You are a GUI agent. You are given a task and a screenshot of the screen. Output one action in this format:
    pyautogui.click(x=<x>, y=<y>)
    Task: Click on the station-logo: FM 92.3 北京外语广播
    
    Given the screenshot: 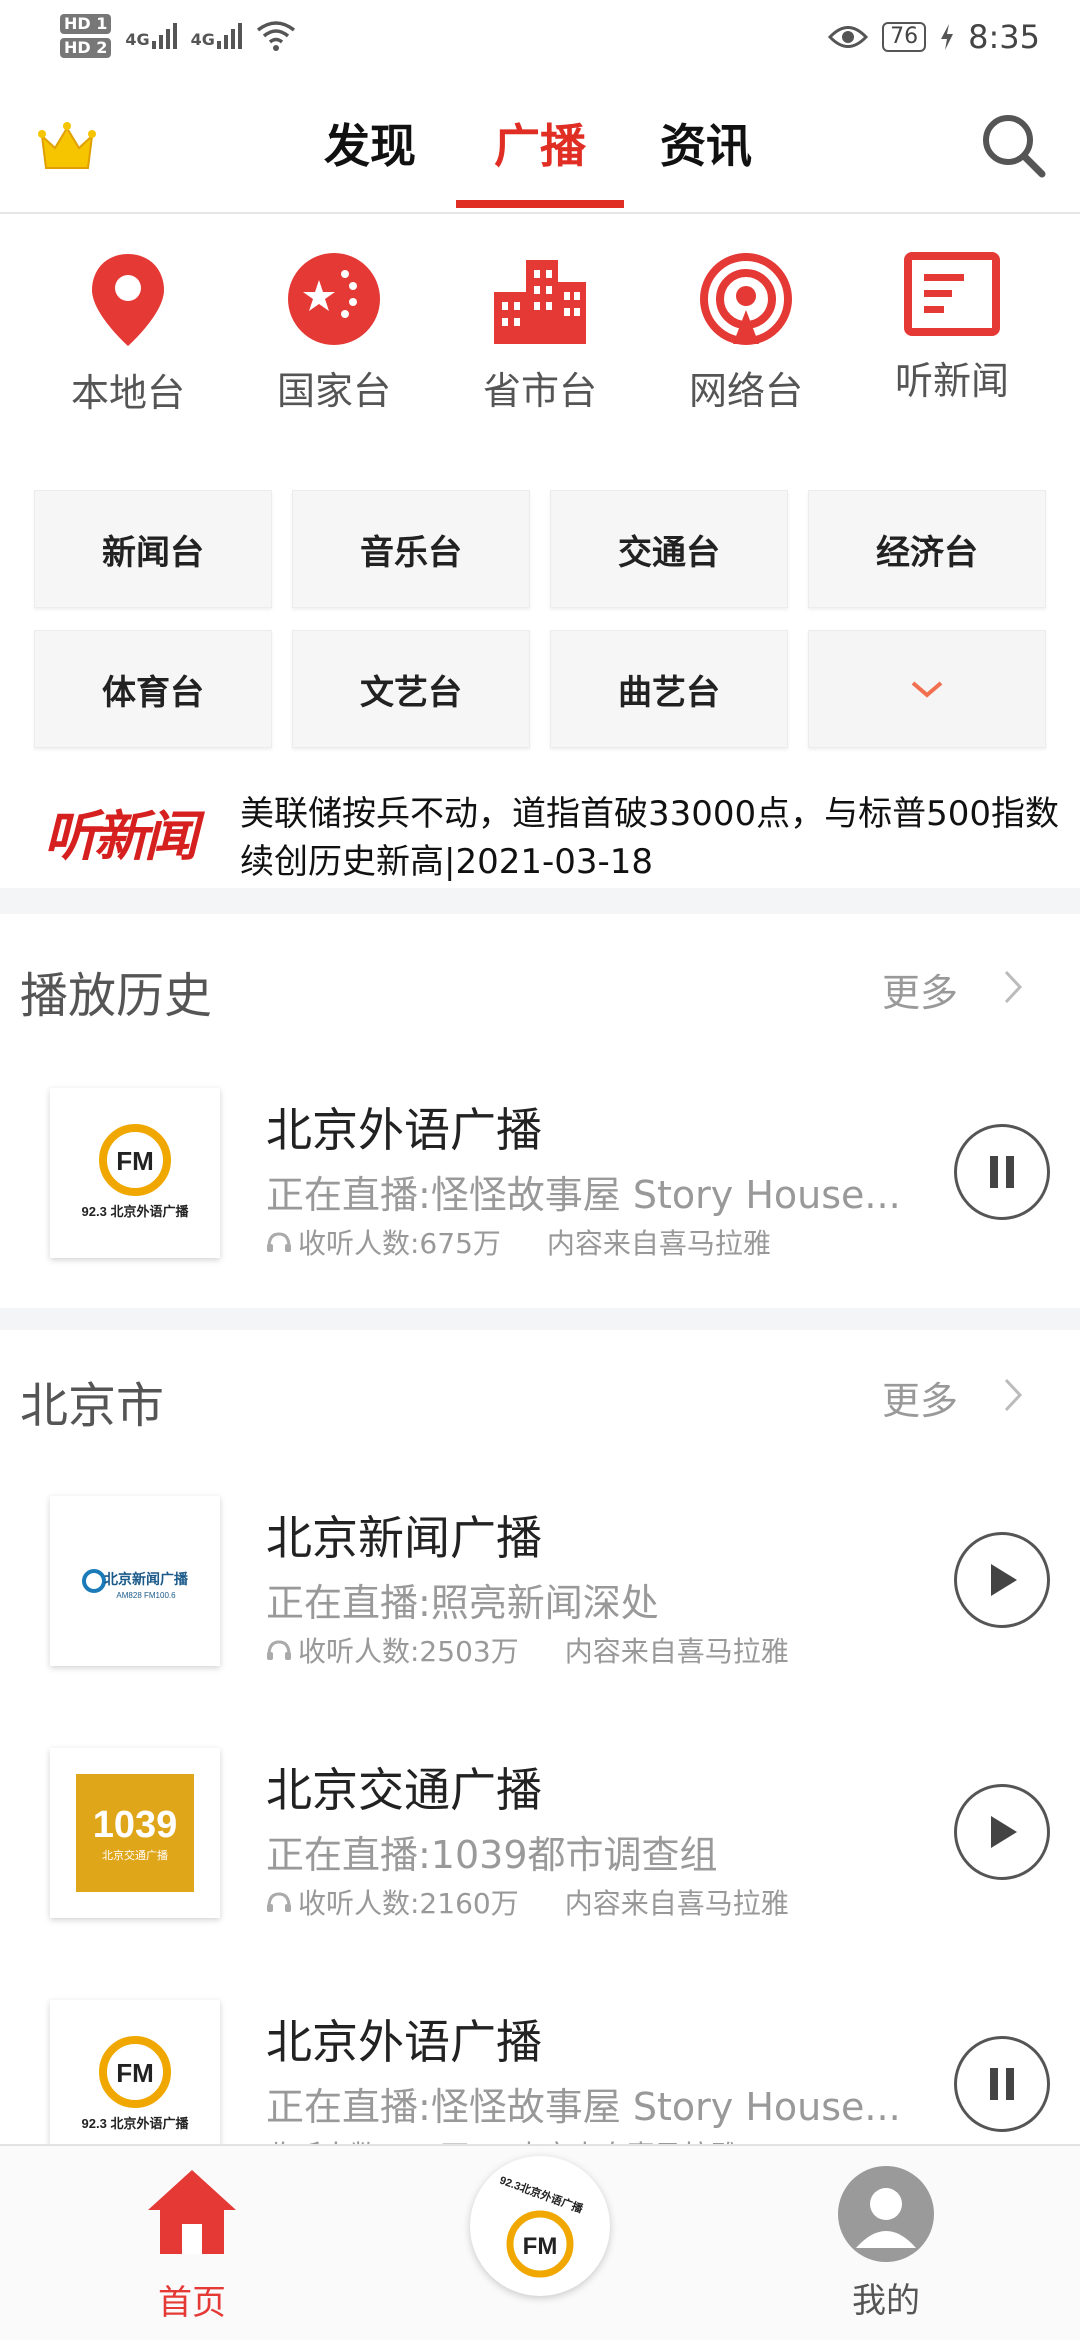 What is the action you would take?
    pyautogui.click(x=135, y=1173)
    